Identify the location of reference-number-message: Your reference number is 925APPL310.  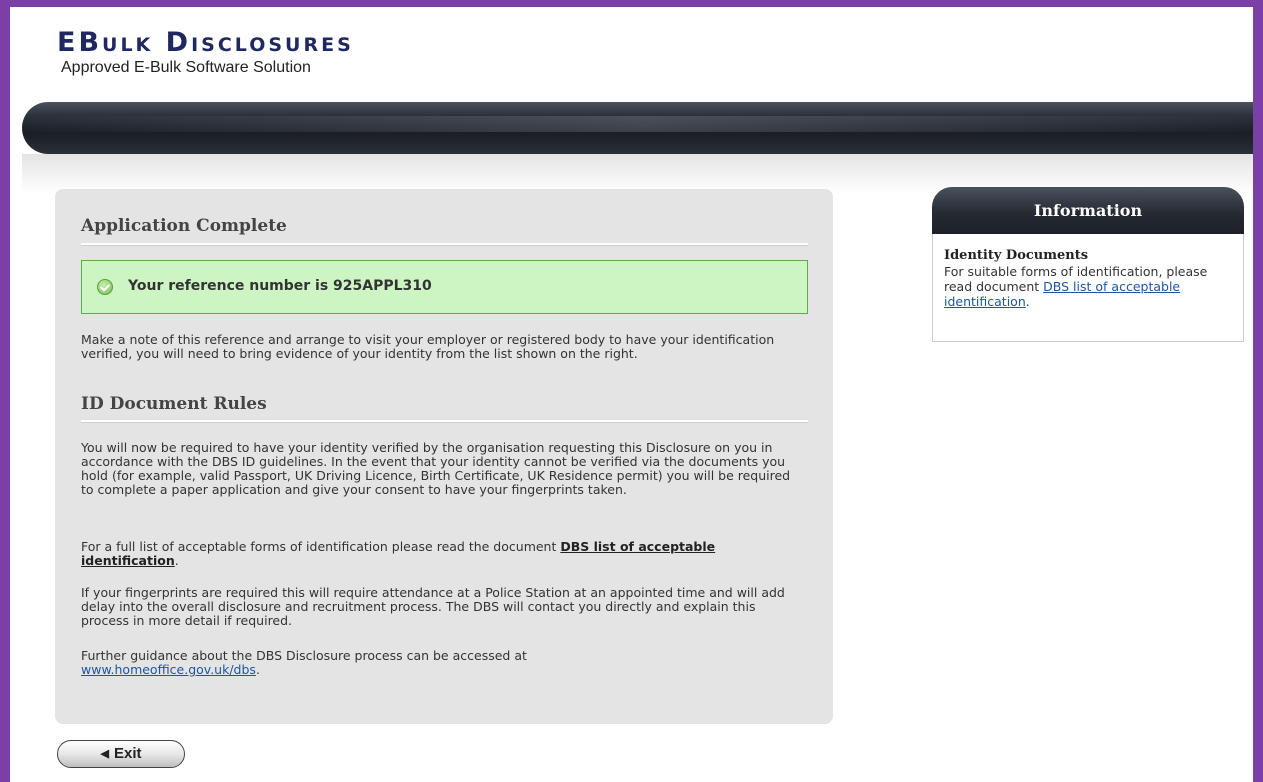
(280, 286).